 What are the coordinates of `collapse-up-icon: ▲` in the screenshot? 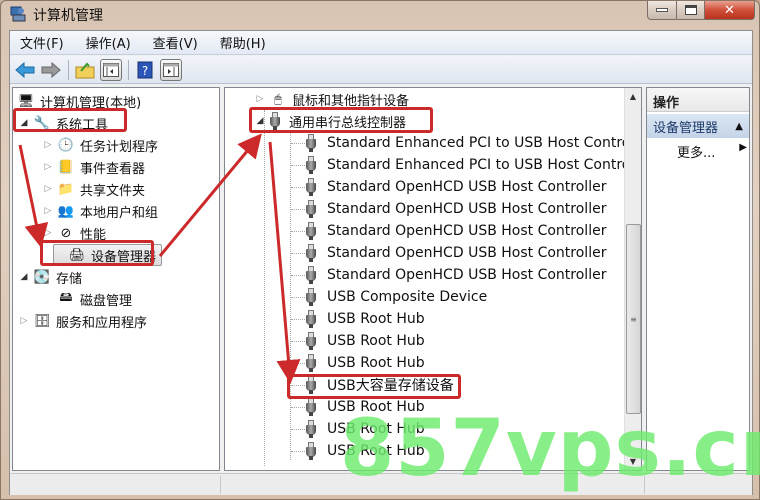 It's located at (739, 126).